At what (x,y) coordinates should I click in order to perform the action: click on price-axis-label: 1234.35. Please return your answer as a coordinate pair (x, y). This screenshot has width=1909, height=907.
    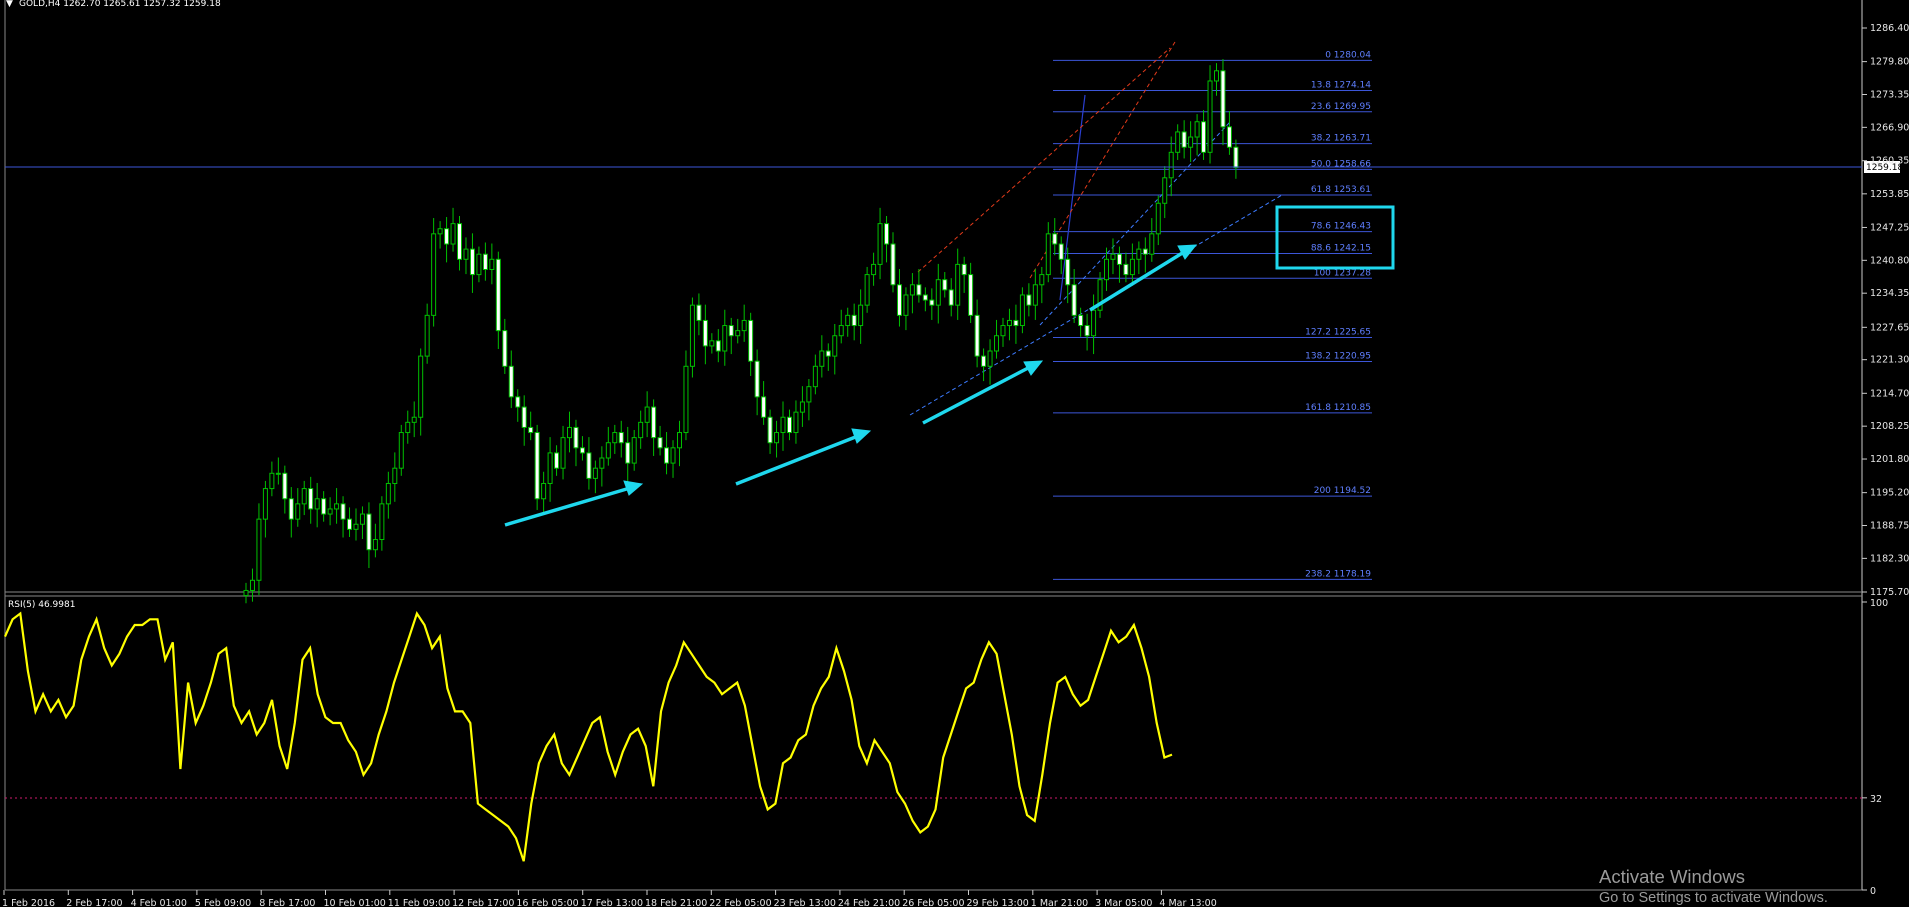
    Looking at the image, I should click on (1889, 293).